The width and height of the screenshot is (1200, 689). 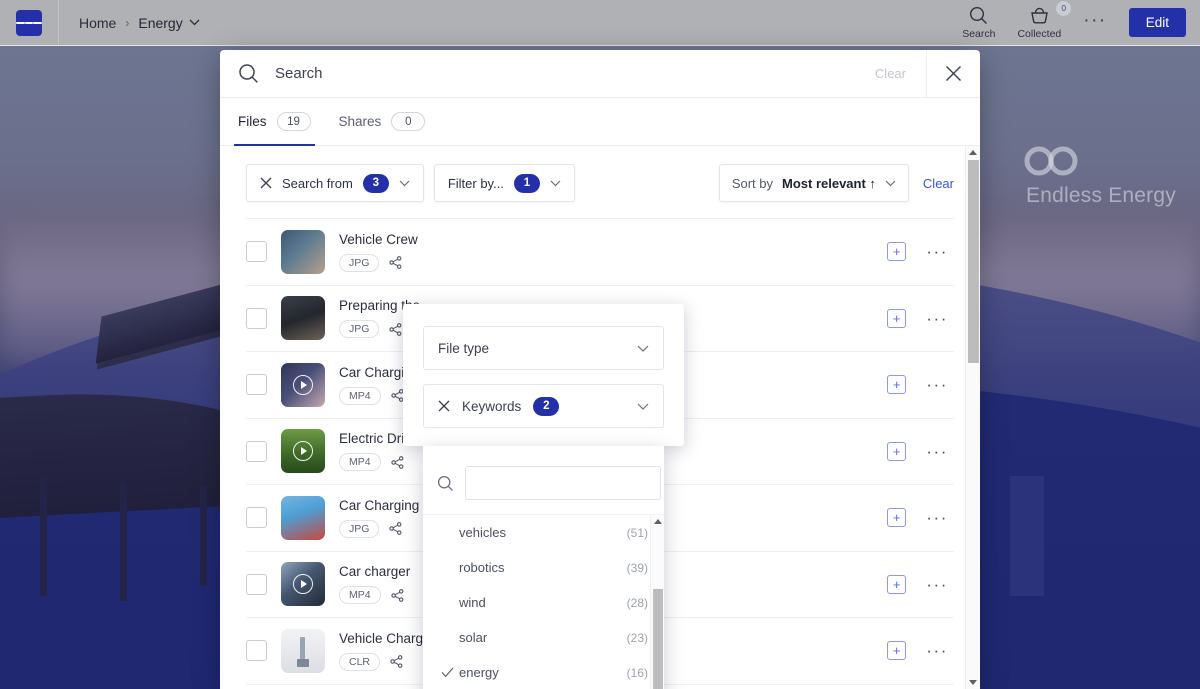 What do you see at coordinates (379, 505) in the screenshot?
I see `file-title: Car Charging` at bounding box center [379, 505].